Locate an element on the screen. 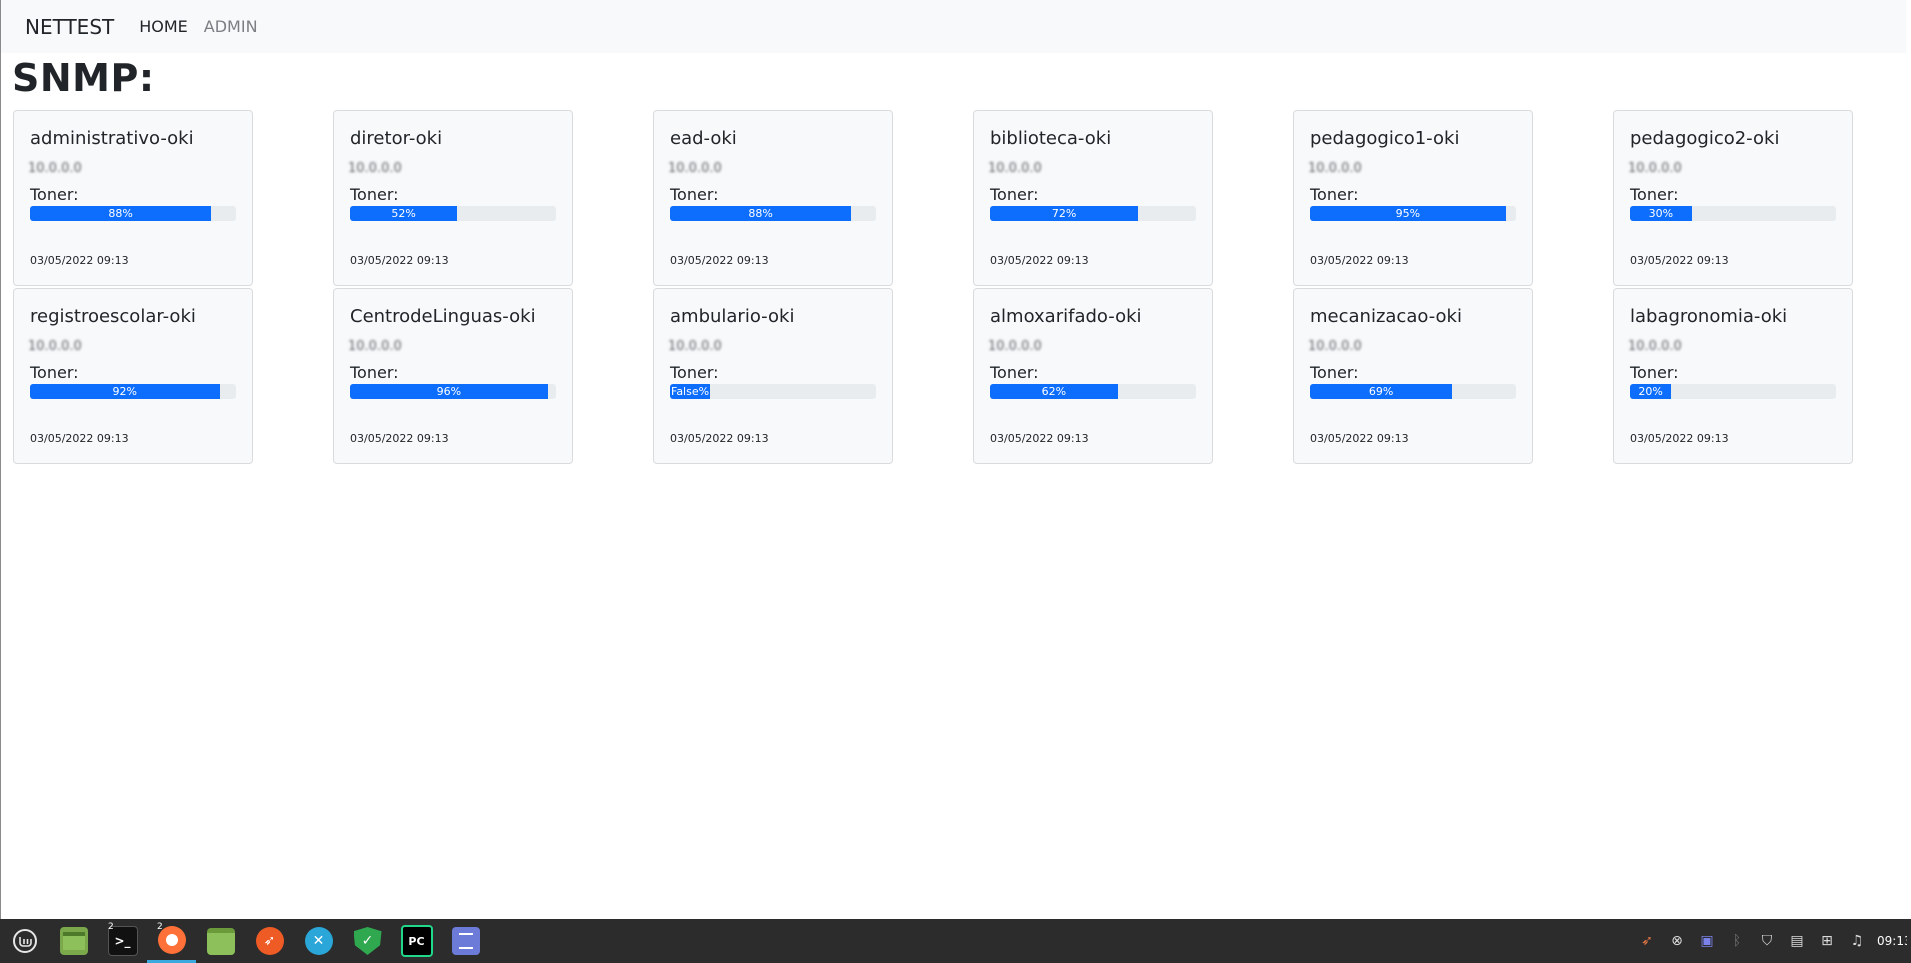 This screenshot has height=963, width=1911. printer-name: ambulario-oki is located at coordinates (732, 316).